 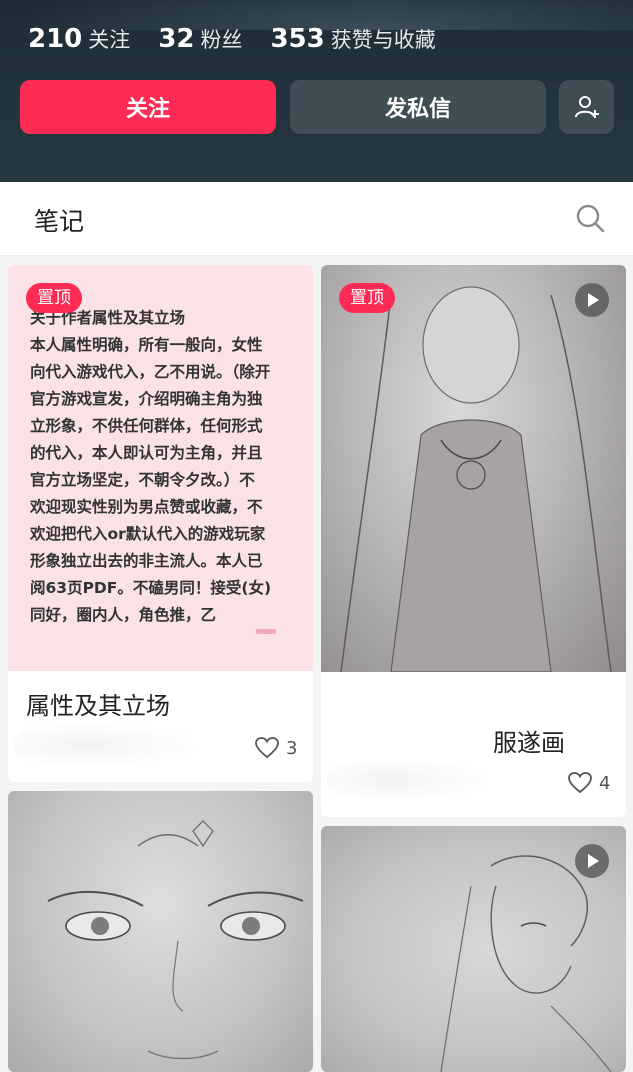 What do you see at coordinates (175, 940) in the screenshot?
I see `sketch-illustration` at bounding box center [175, 940].